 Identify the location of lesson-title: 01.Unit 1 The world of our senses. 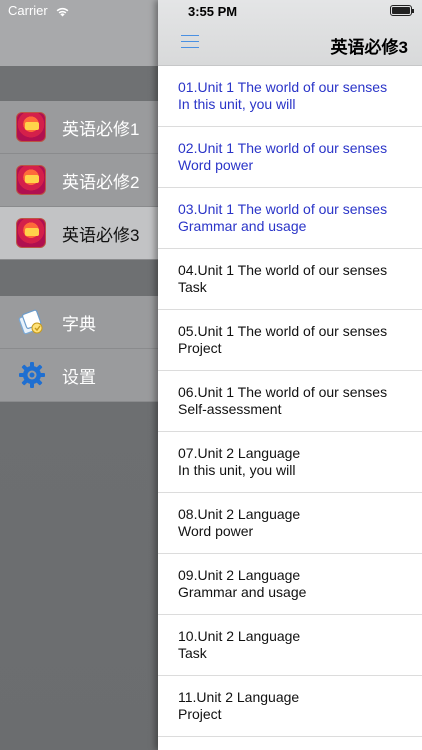
(283, 87).